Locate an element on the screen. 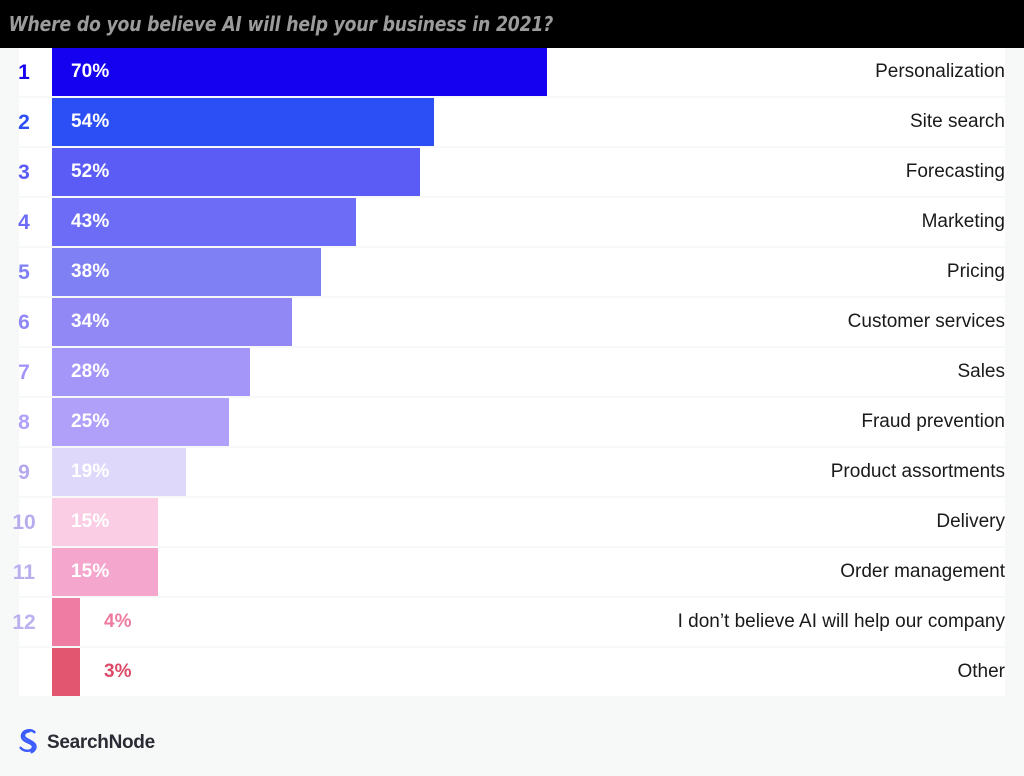  chart-row: 11 15% Order management is located at coordinates (512, 572).